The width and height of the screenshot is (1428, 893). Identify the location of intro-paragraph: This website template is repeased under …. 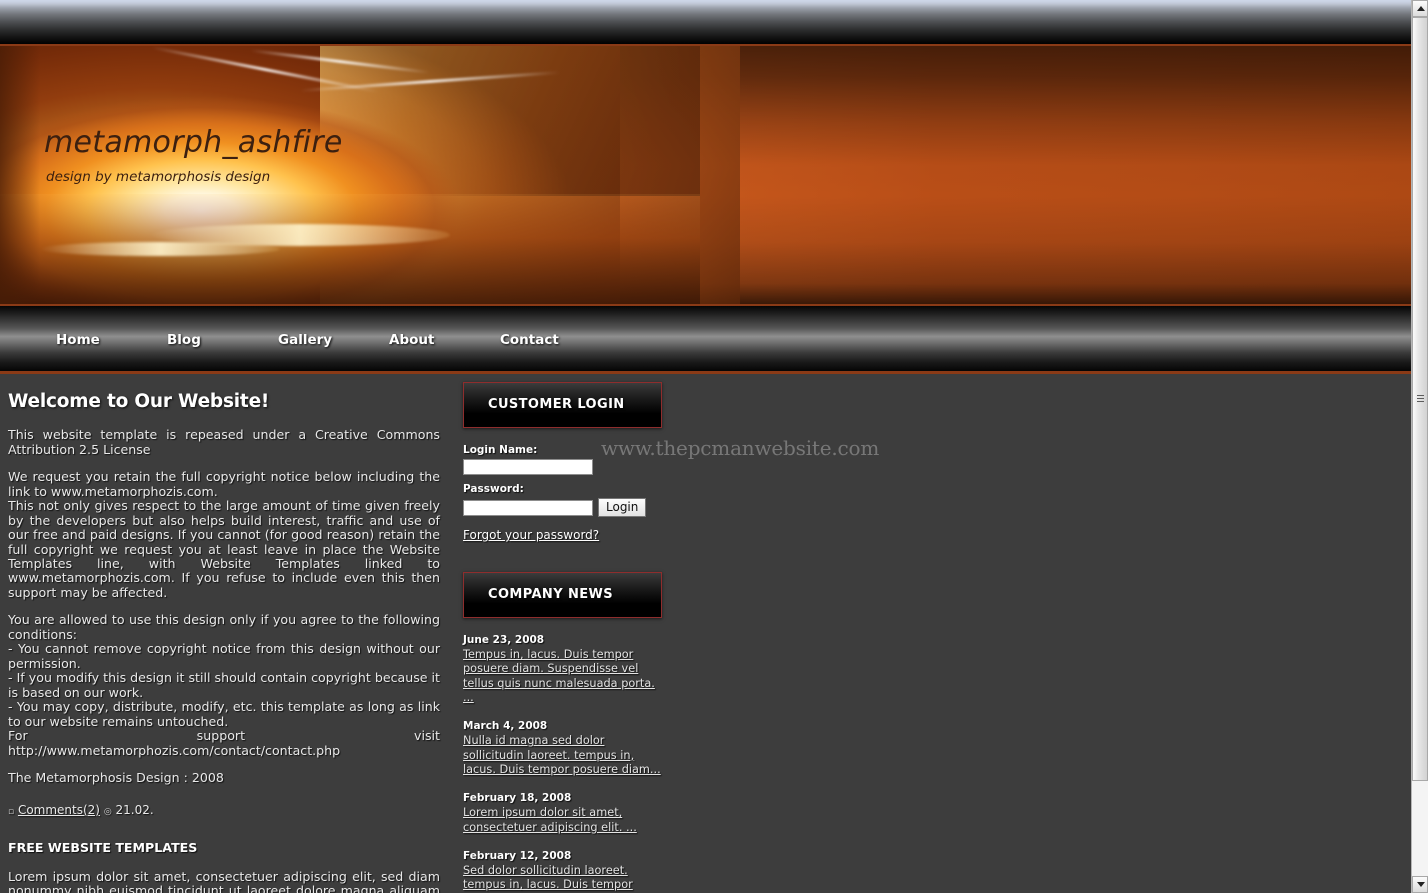
(224, 442).